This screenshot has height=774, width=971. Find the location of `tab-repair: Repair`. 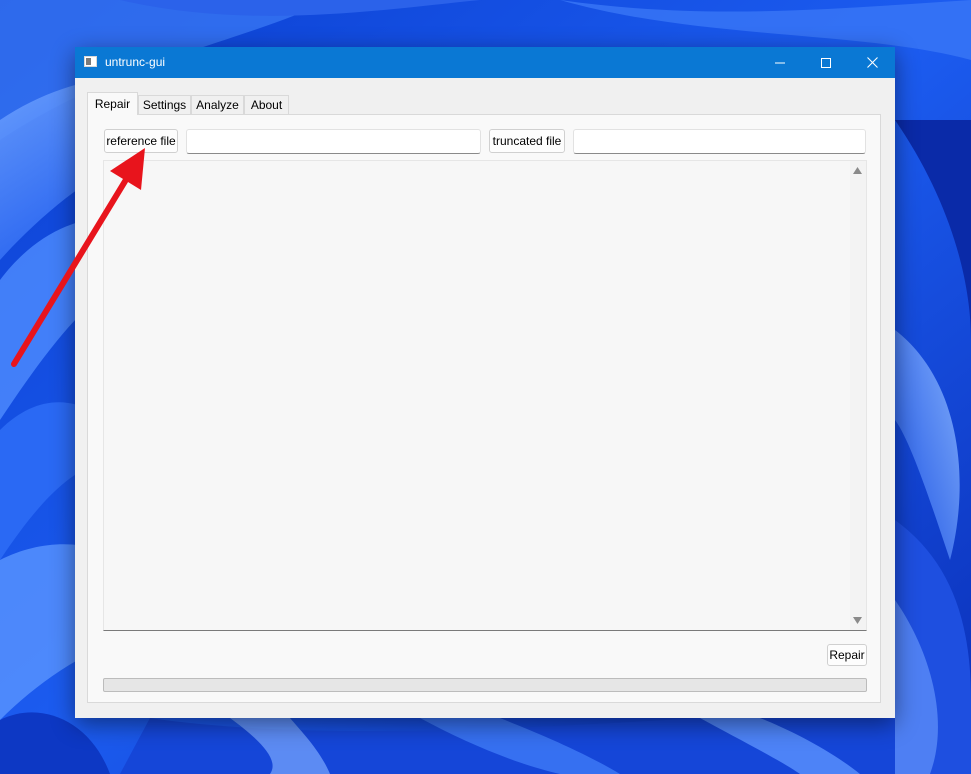

tab-repair: Repair is located at coordinates (112, 103).